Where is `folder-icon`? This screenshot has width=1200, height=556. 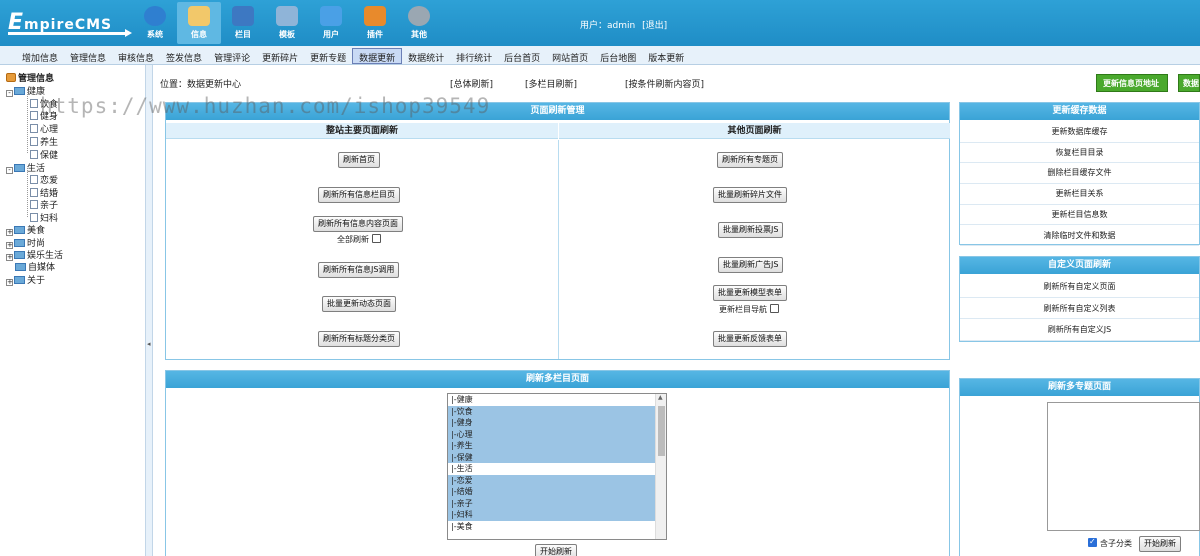 folder-icon is located at coordinates (243, 16).